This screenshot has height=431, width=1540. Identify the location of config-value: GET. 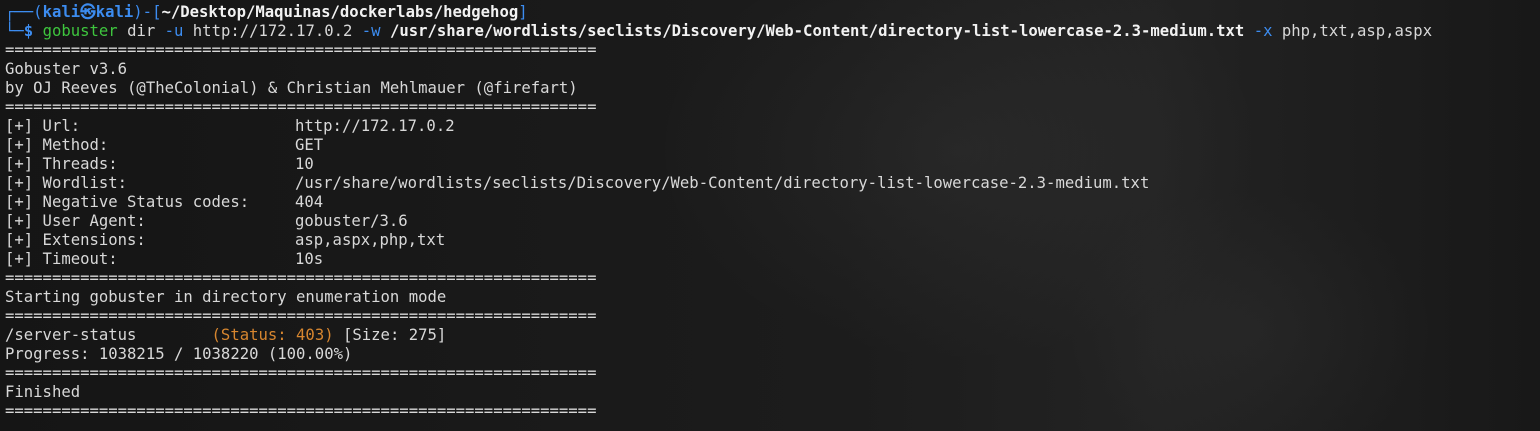
(309, 145).